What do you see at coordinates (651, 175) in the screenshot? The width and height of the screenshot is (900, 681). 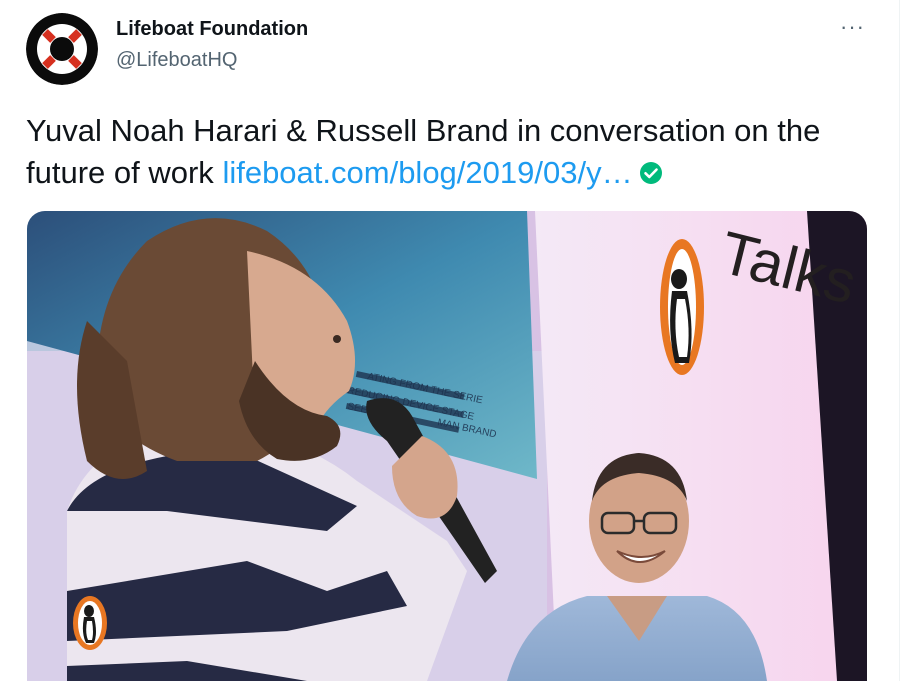 I see `check-circle-icon` at bounding box center [651, 175].